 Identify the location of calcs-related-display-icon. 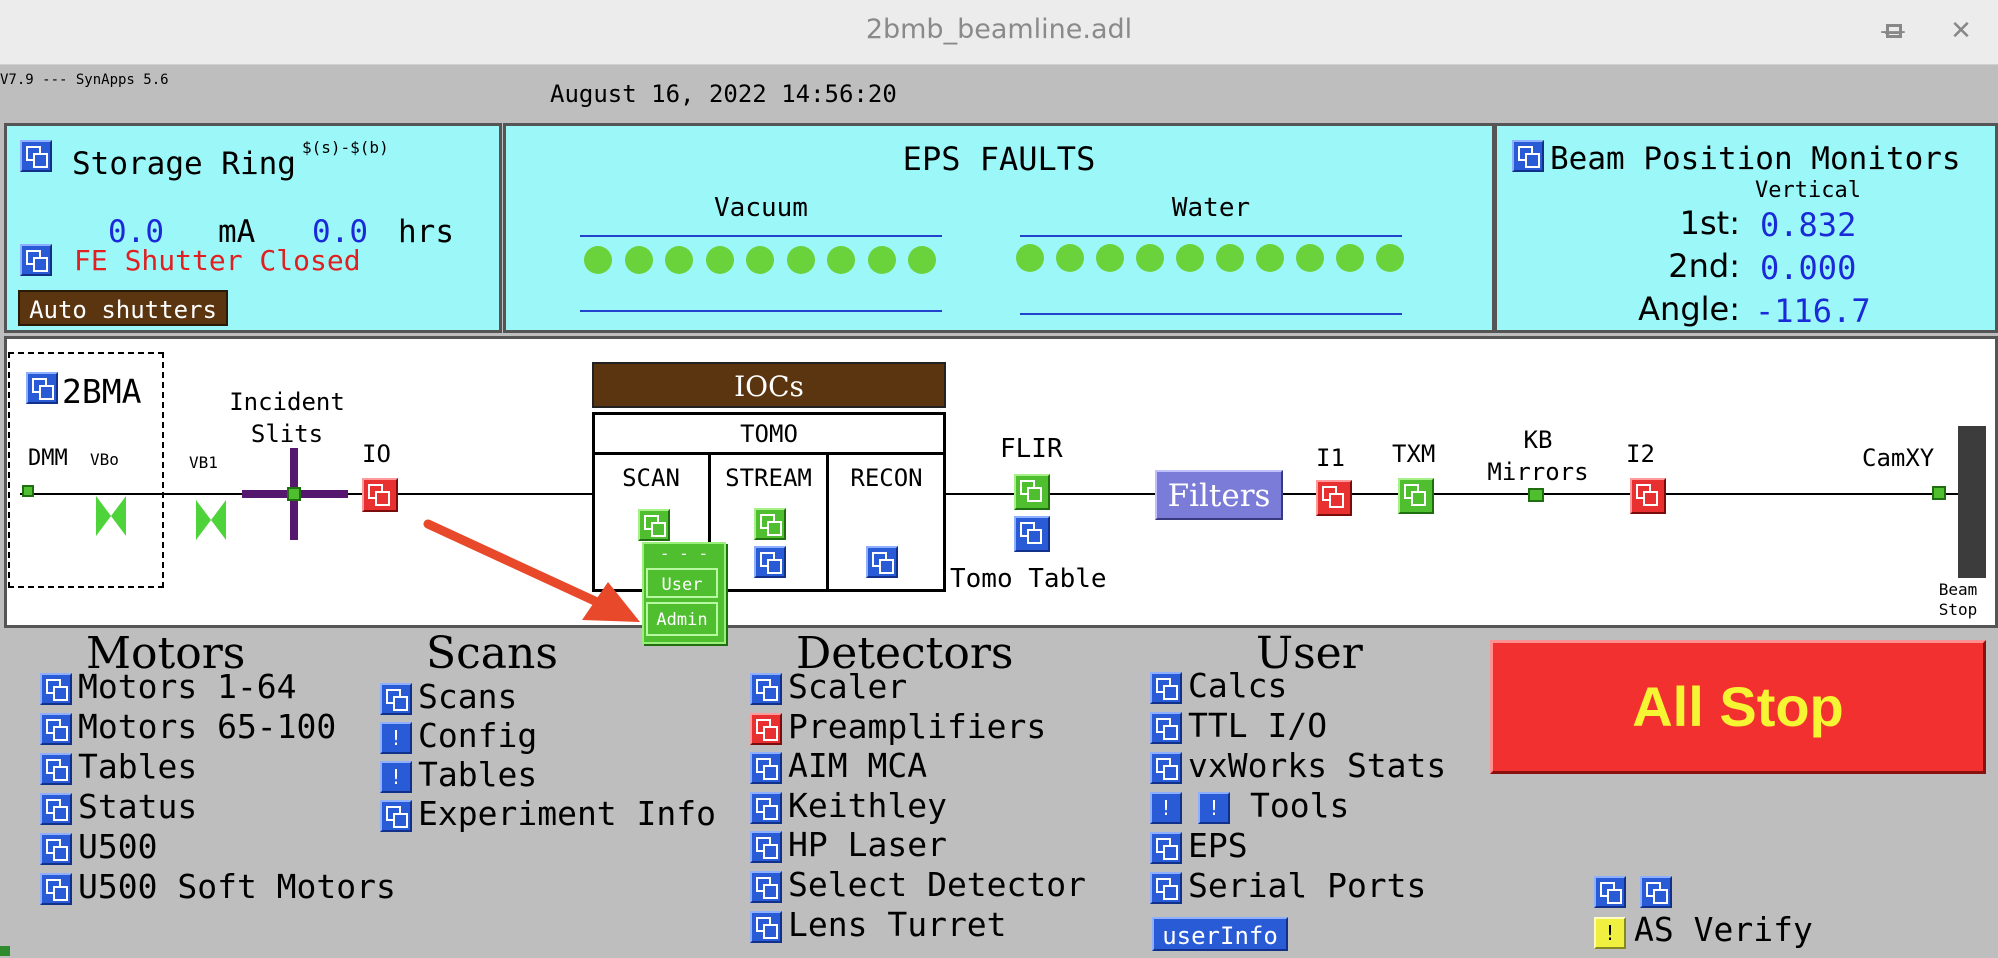
(1166, 688).